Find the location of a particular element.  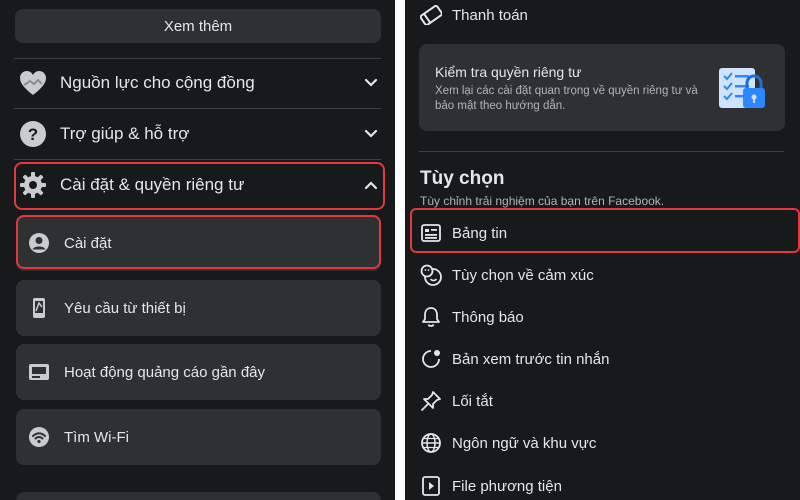

menu-item-label: Yêu cầu từ thiết bị is located at coordinates (125, 308).